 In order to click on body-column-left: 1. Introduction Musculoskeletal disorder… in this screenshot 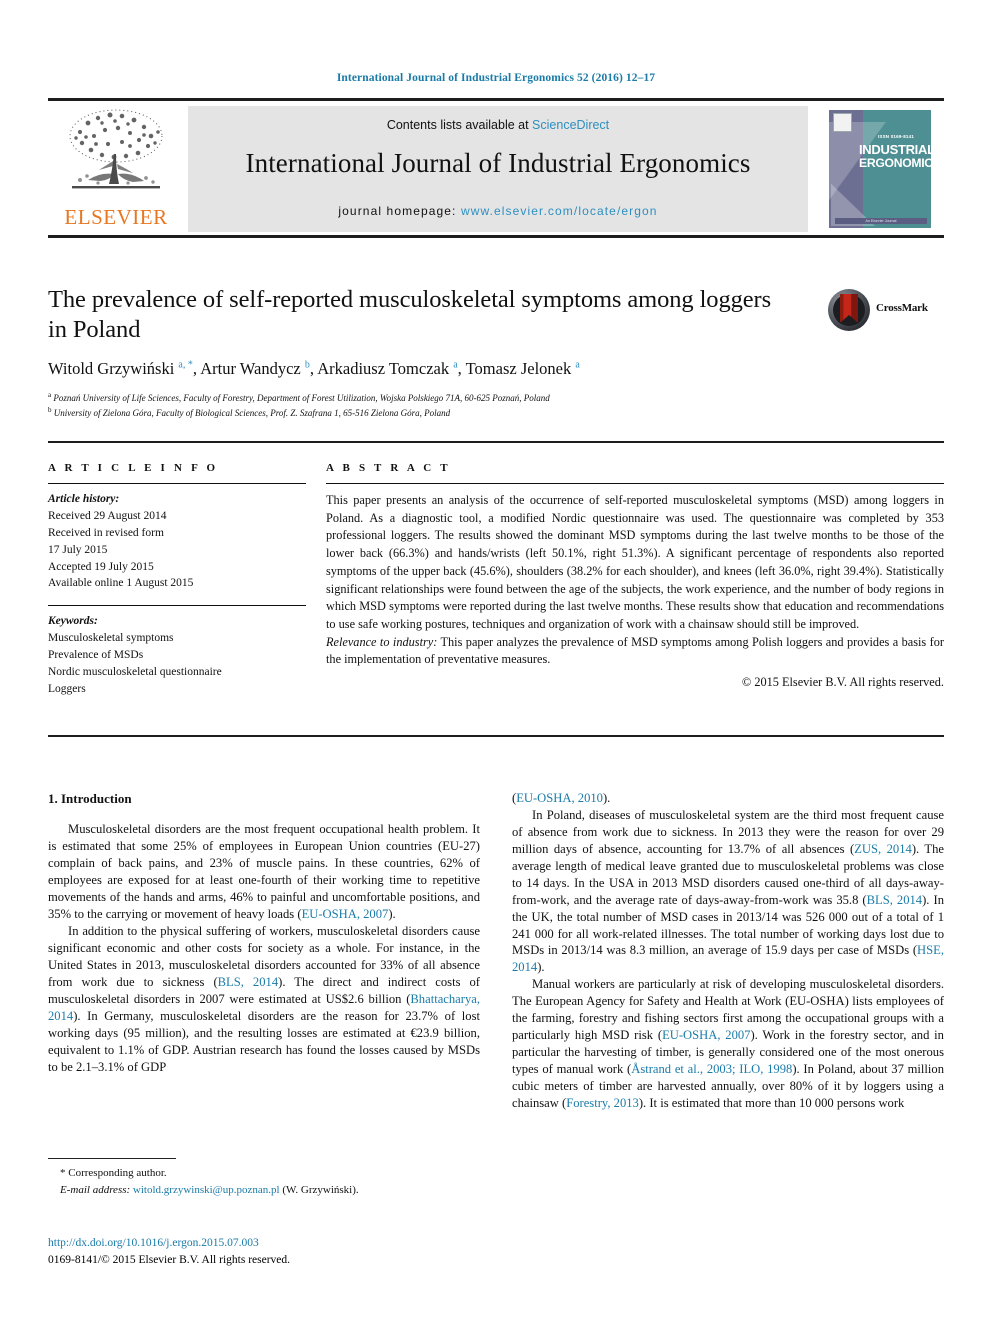, I will do `click(264, 933)`.